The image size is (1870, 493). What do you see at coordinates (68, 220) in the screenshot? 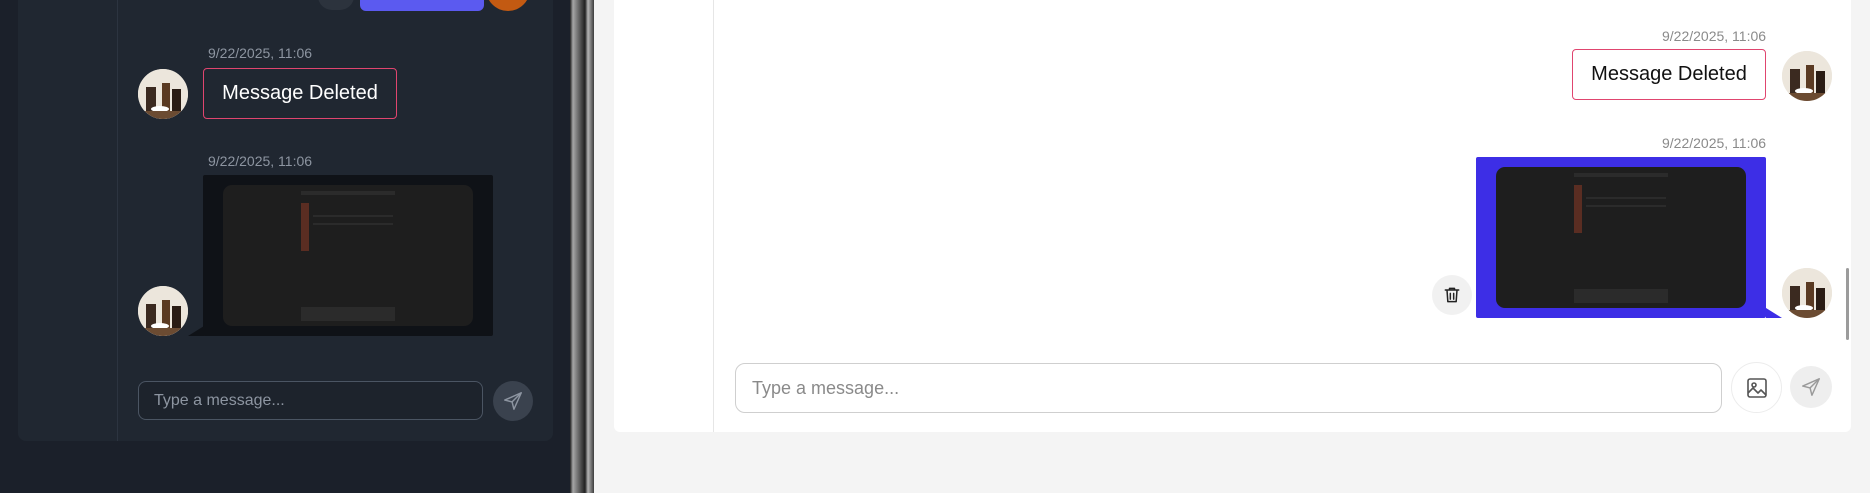
I see `left-chat-sidebar` at bounding box center [68, 220].